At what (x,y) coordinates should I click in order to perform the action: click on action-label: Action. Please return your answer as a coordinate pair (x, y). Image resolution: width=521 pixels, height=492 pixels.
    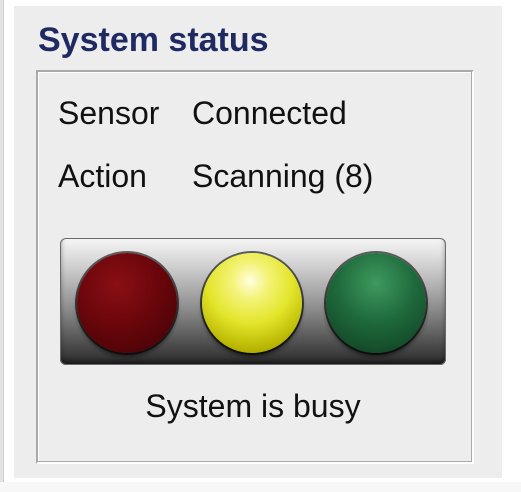
    Looking at the image, I should click on (102, 176).